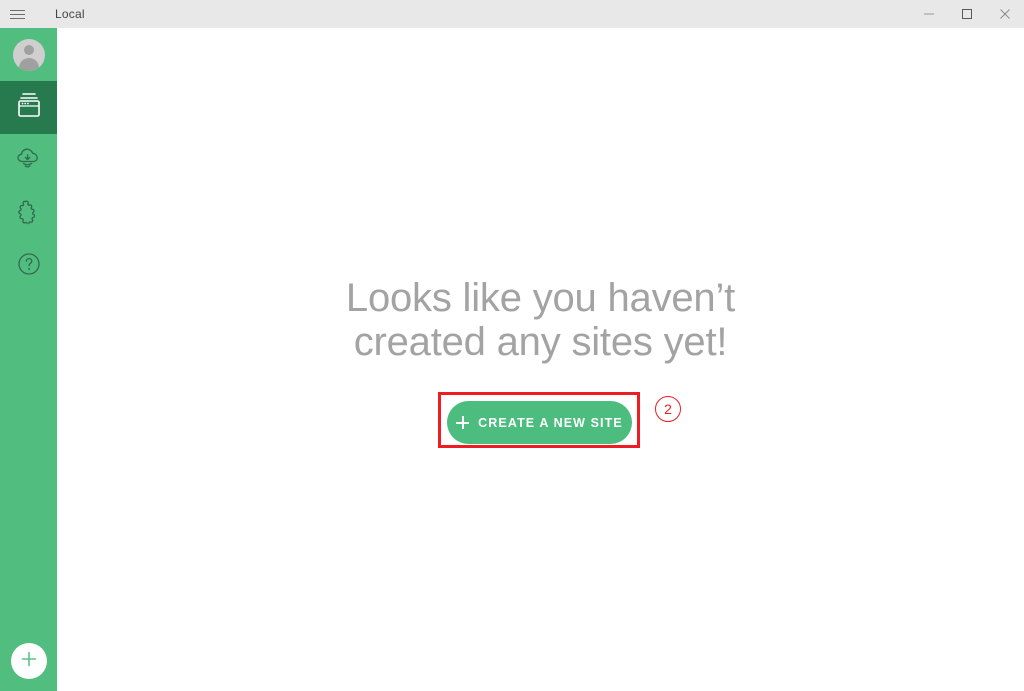 This screenshot has height=691, width=1024. Describe the element at coordinates (463, 422) in the screenshot. I see `plus-icon` at that location.